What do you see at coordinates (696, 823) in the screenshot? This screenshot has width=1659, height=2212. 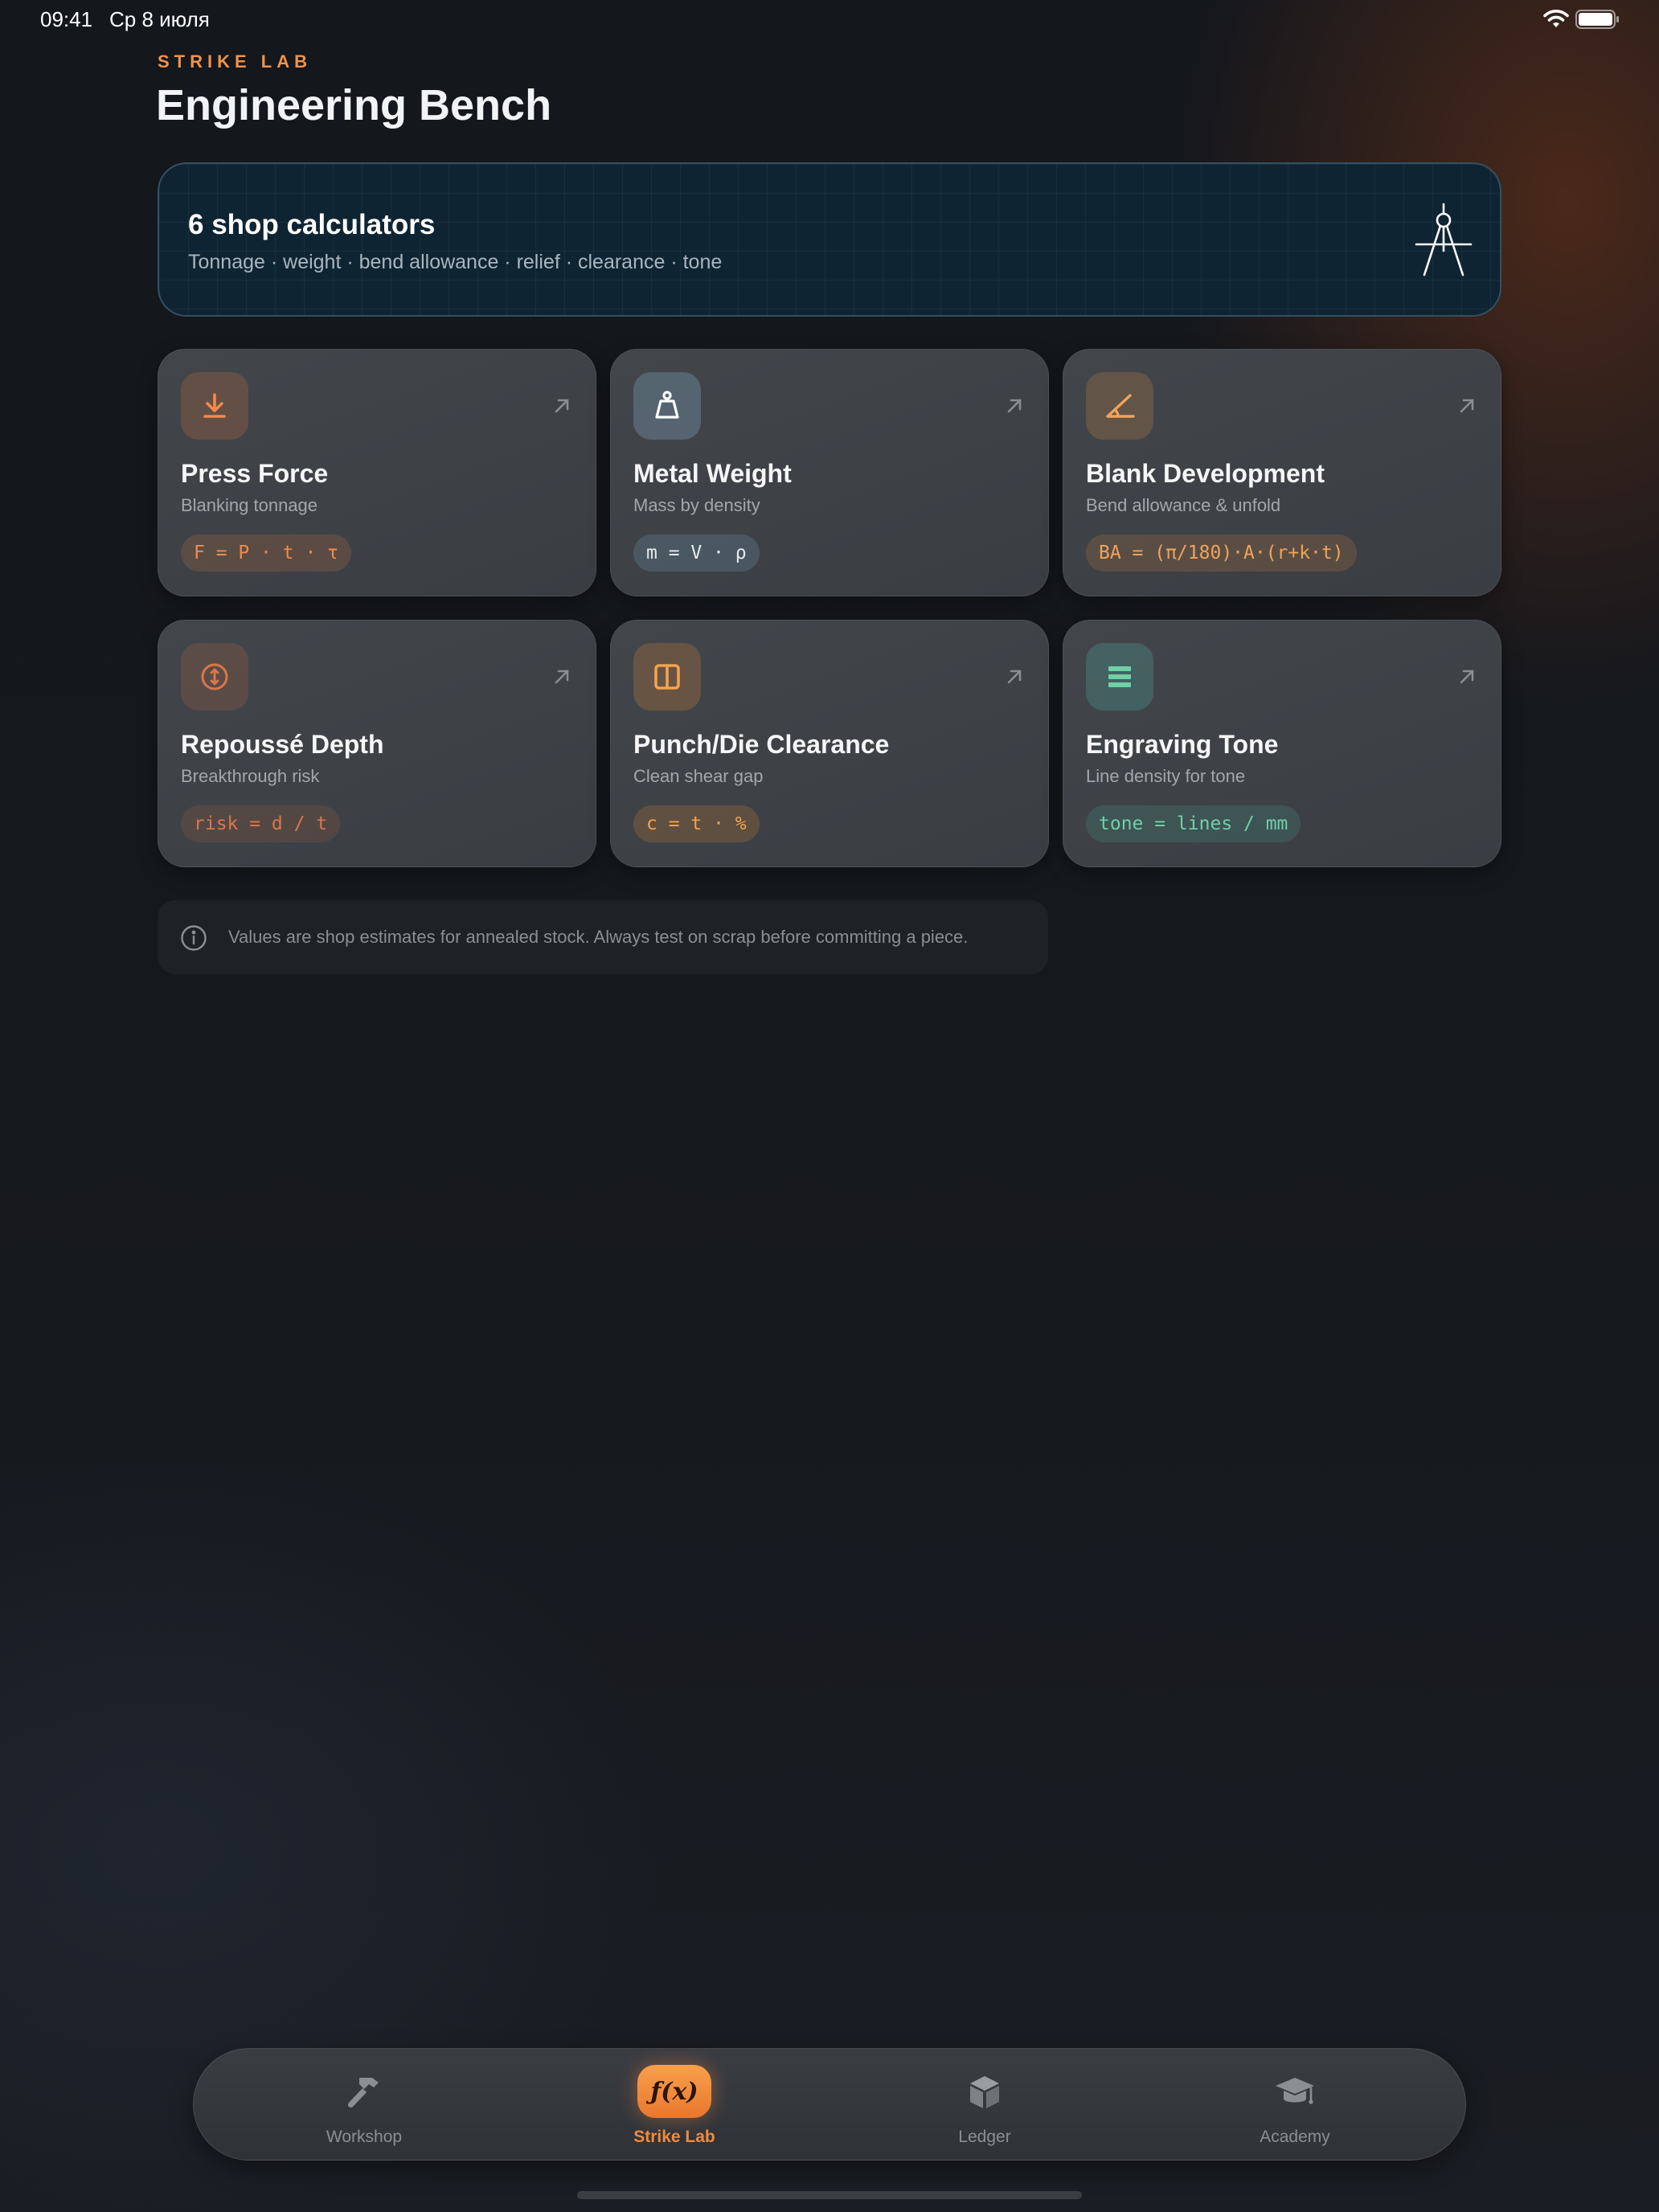 I see `card-formula: c = t · %` at bounding box center [696, 823].